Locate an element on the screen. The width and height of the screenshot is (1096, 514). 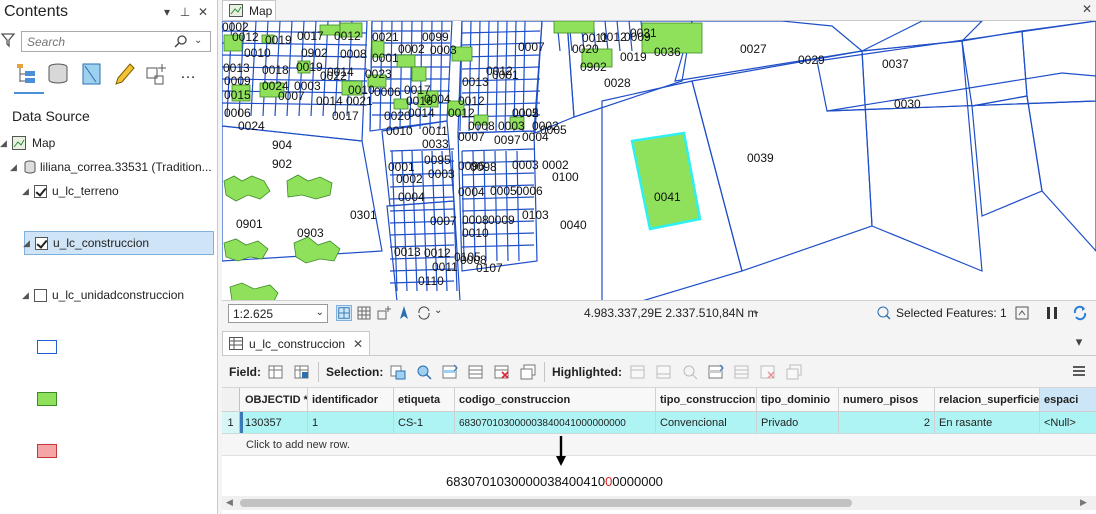
cell-etiqueta: CS-1 is located at coordinates (424, 422).